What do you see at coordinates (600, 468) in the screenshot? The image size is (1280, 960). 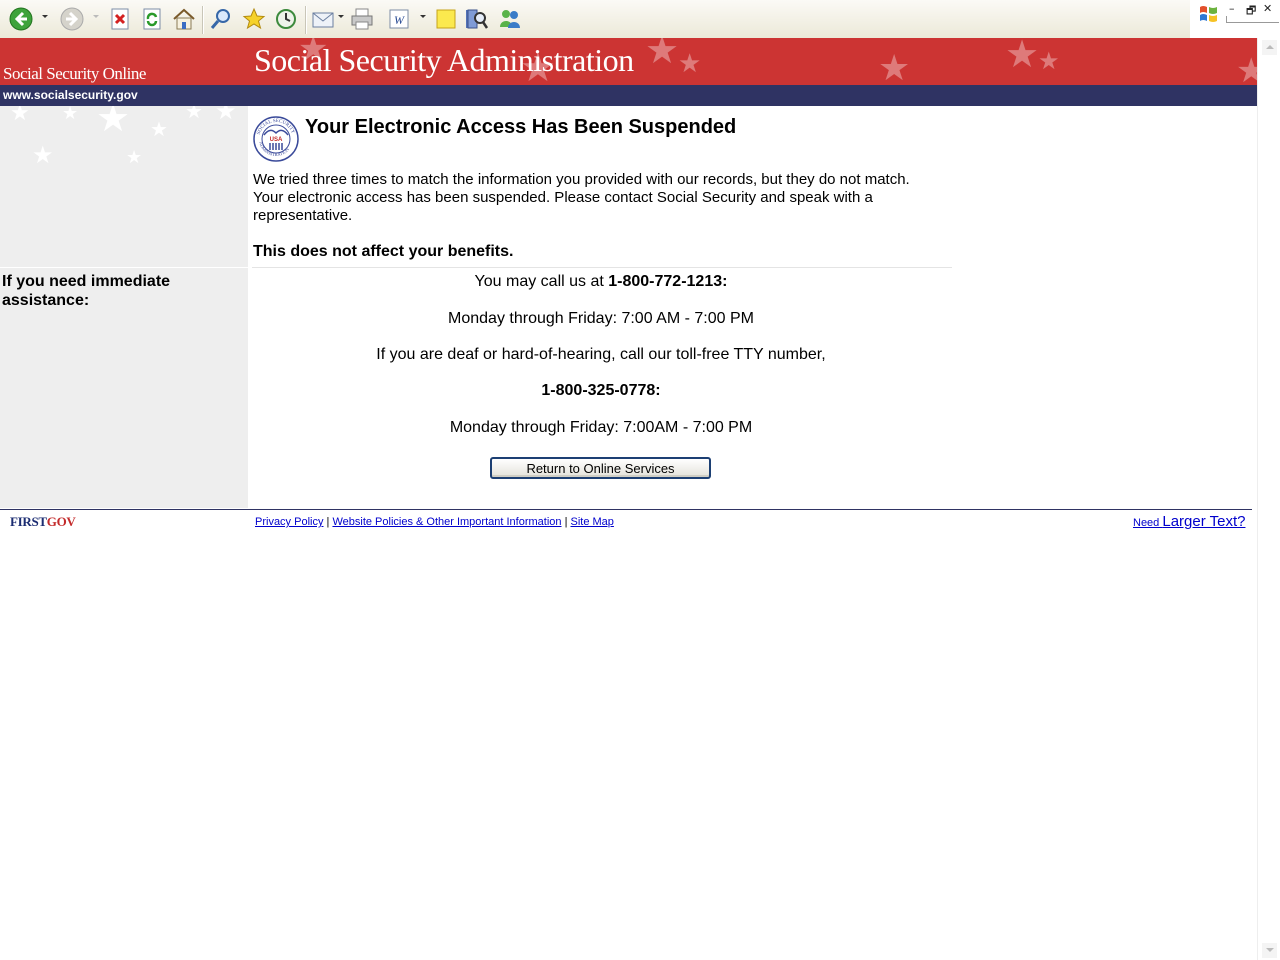 I see `return-to-online-services-button: Return to Online Services` at bounding box center [600, 468].